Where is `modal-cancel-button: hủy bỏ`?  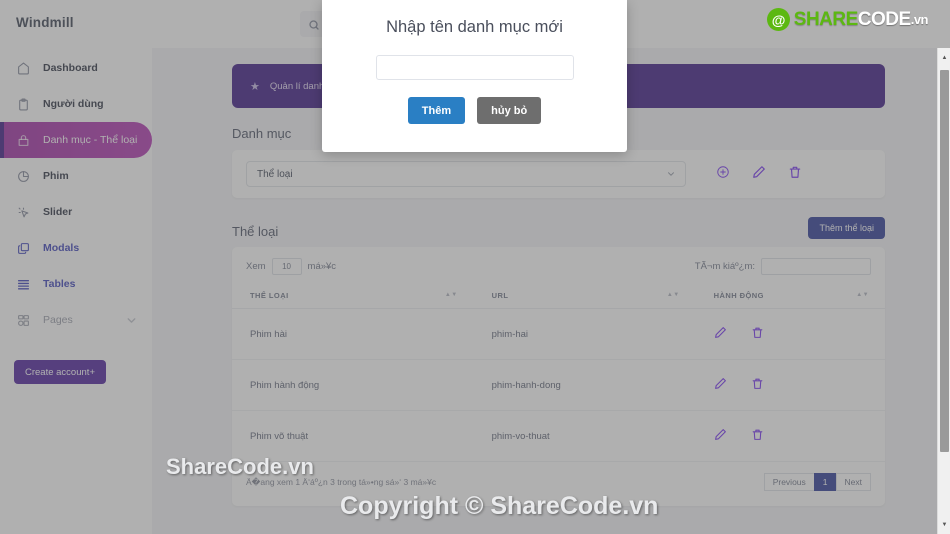
modal-cancel-button: hủy bỏ is located at coordinates (509, 110).